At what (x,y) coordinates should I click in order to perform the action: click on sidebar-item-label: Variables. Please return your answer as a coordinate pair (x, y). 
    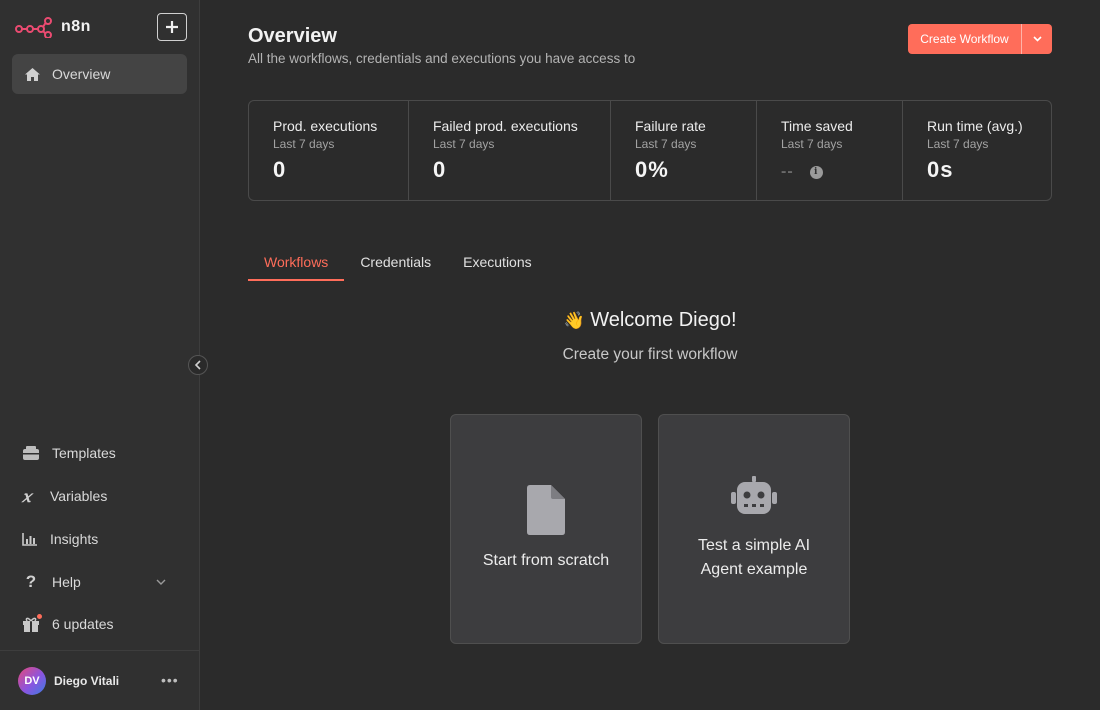
    Looking at the image, I should click on (79, 496).